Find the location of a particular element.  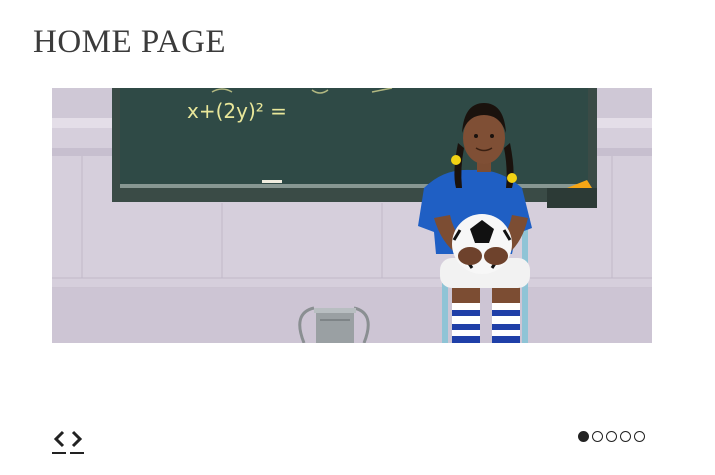

slider-nav is located at coordinates (68, 441).